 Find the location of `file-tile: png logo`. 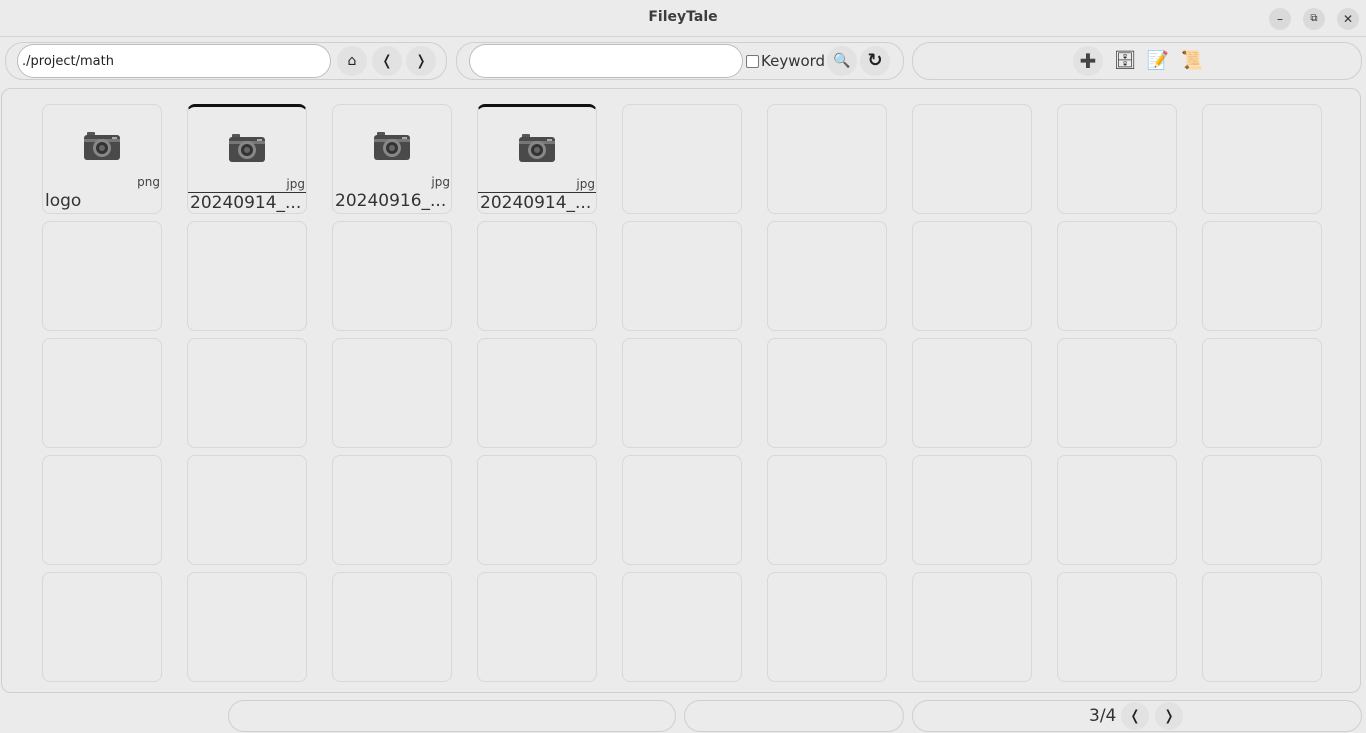

file-tile: png logo is located at coordinates (102, 159).